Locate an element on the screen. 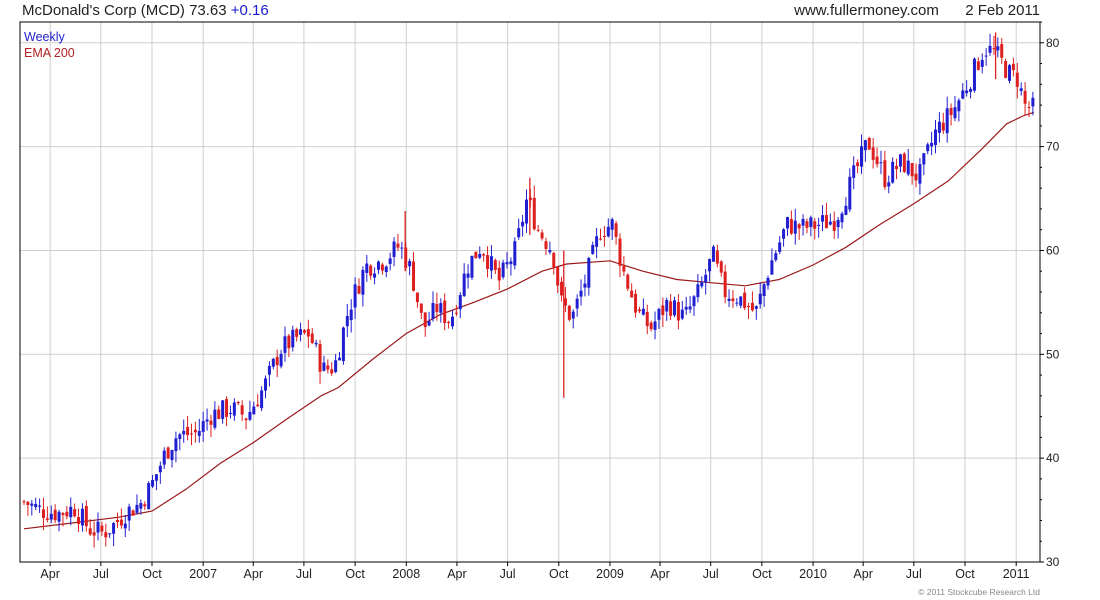 This screenshot has height=600, width=1100. x-tick-label: 2008 is located at coordinates (406, 574).